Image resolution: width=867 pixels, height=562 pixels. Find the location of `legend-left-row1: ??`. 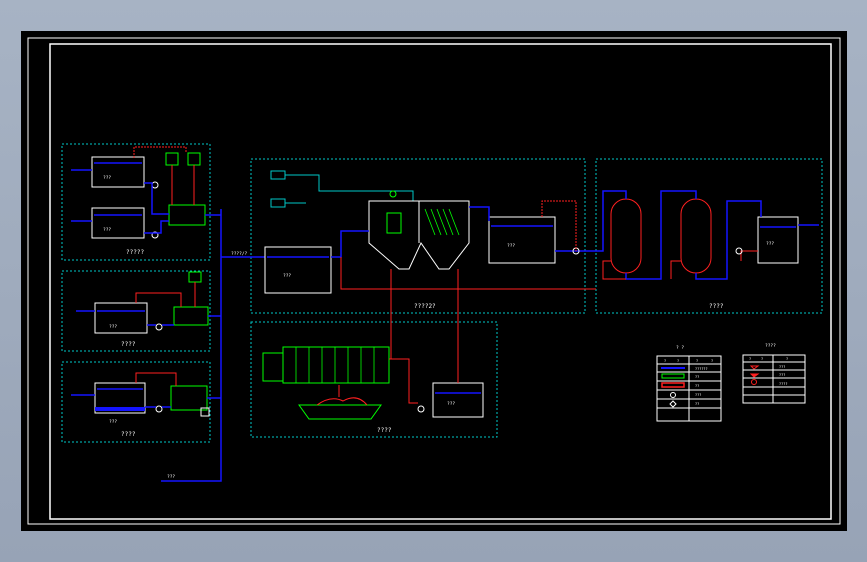

legend-left-row1: ?? is located at coordinates (697, 377).